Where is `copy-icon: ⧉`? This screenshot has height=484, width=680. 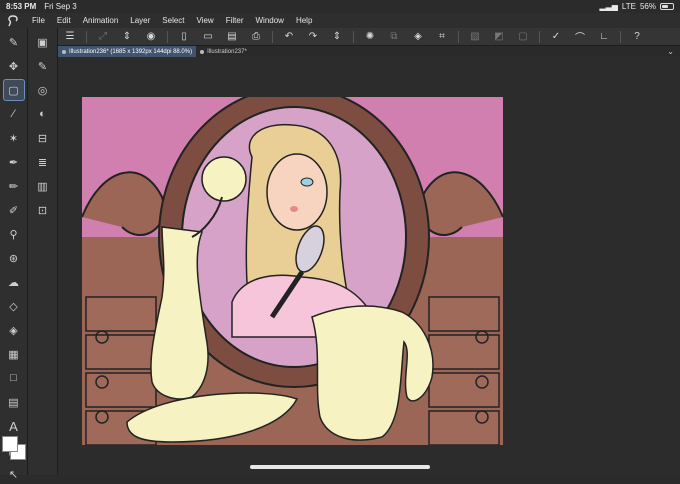 copy-icon: ⧉ is located at coordinates (394, 37).